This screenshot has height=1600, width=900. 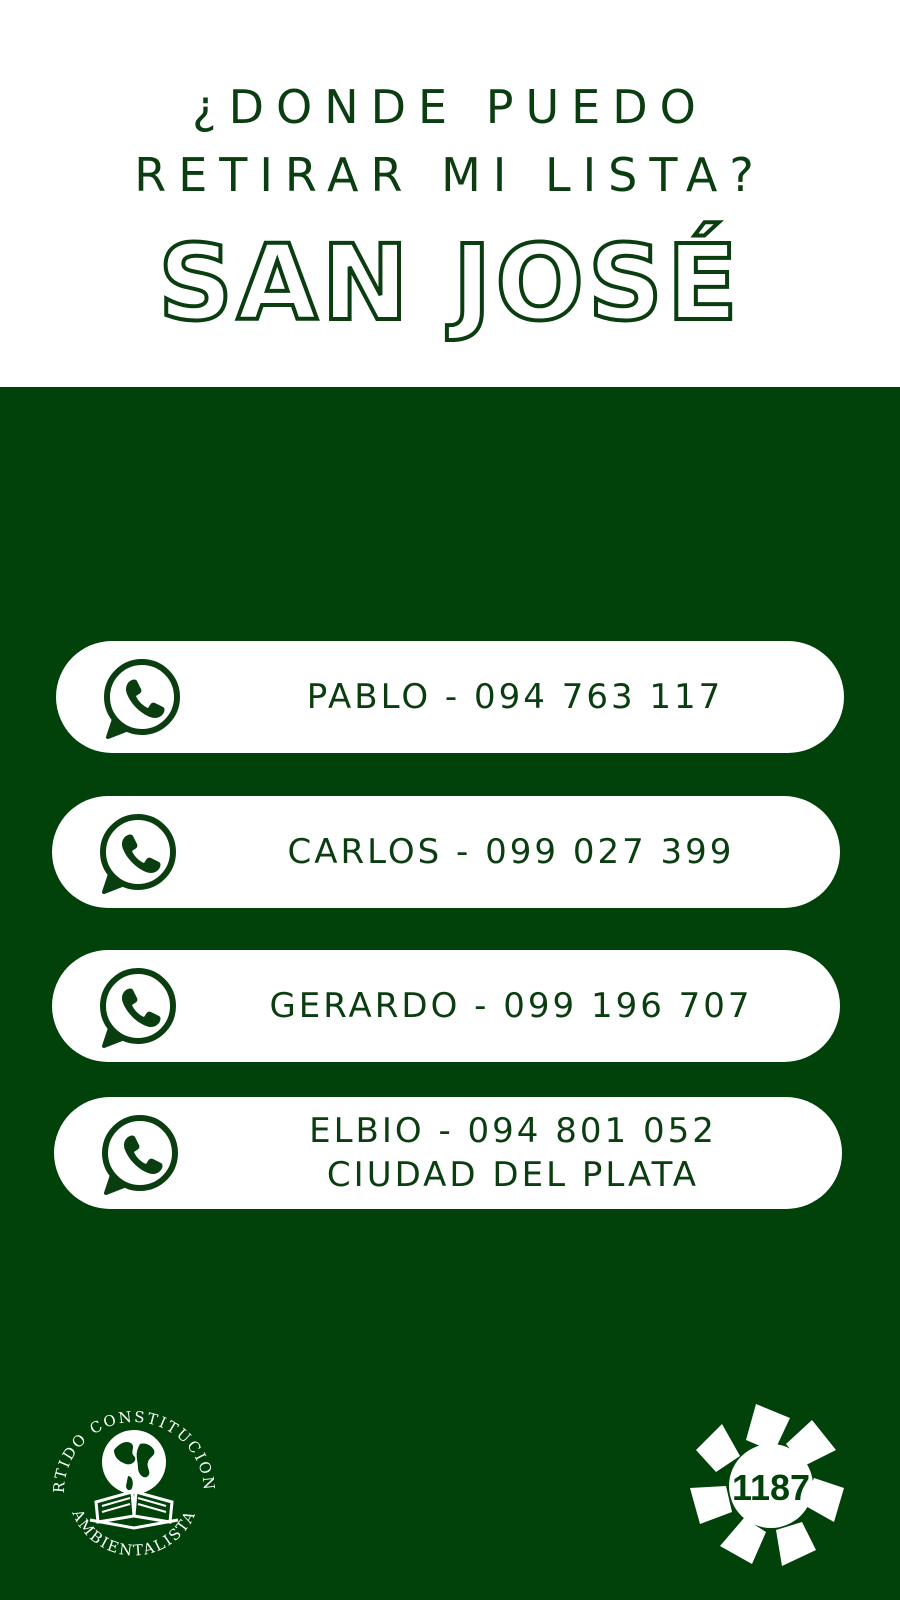 I want to click on contact-pablo: PABLO - 094 763 117, so click(x=450, y=697).